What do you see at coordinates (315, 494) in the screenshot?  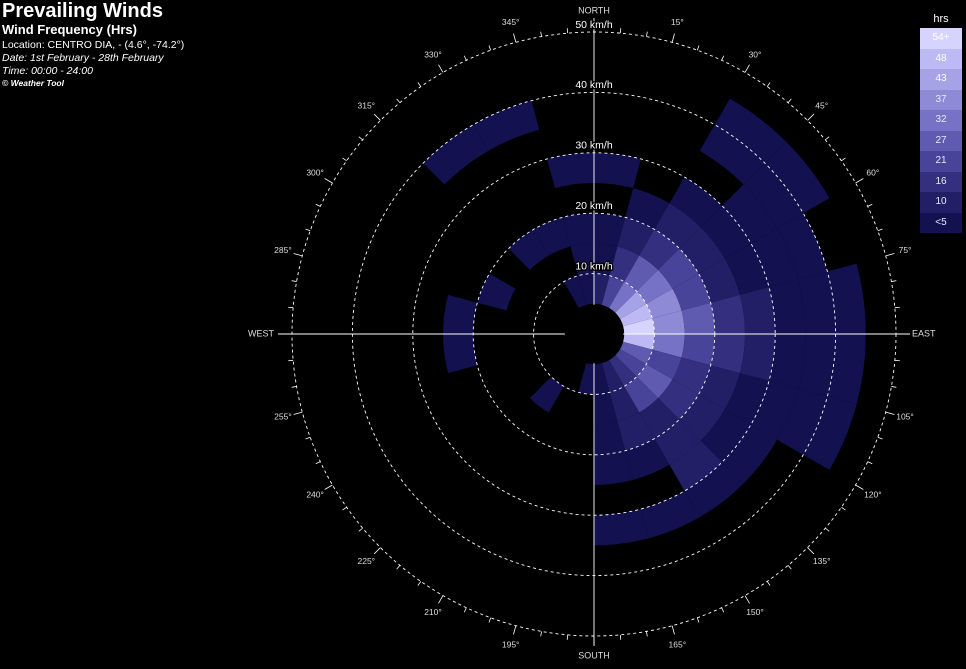 I see `angle-label: 240°` at bounding box center [315, 494].